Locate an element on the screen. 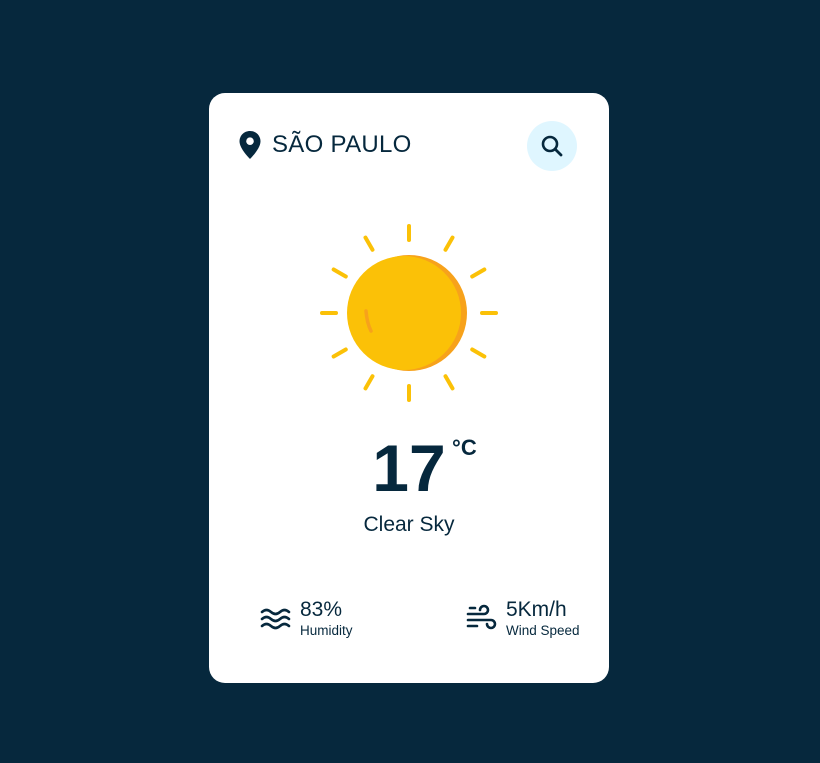 Image resolution: width=820 pixels, height=763 pixels. temperature-unit: °C is located at coordinates (464, 447).